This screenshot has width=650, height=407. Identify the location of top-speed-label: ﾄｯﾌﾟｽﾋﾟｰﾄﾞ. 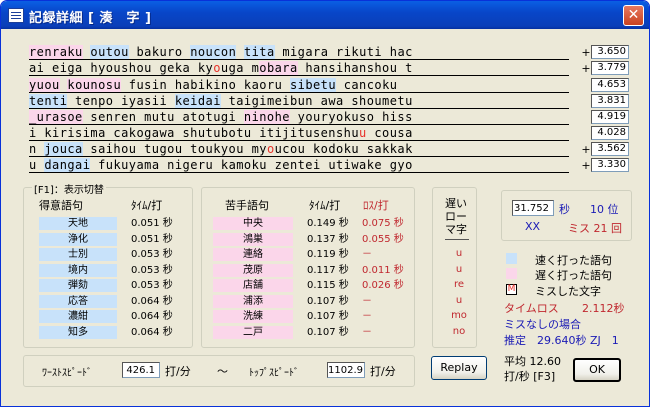
(274, 373).